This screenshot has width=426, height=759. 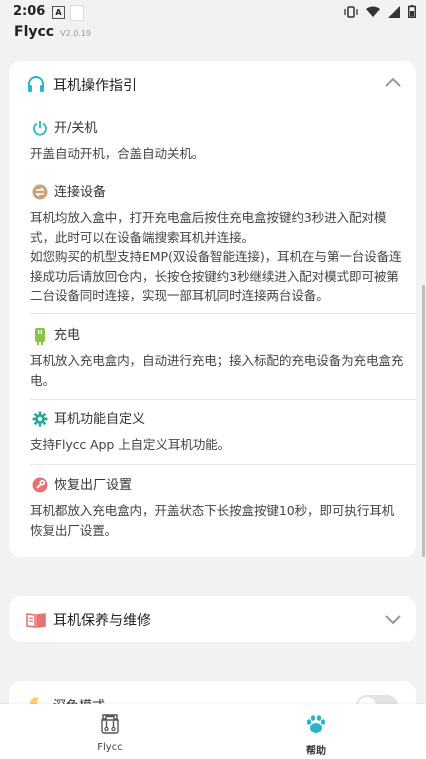 What do you see at coordinates (100, 419) in the screenshot?
I see `section-customize-title: 耳机功能自定义` at bounding box center [100, 419].